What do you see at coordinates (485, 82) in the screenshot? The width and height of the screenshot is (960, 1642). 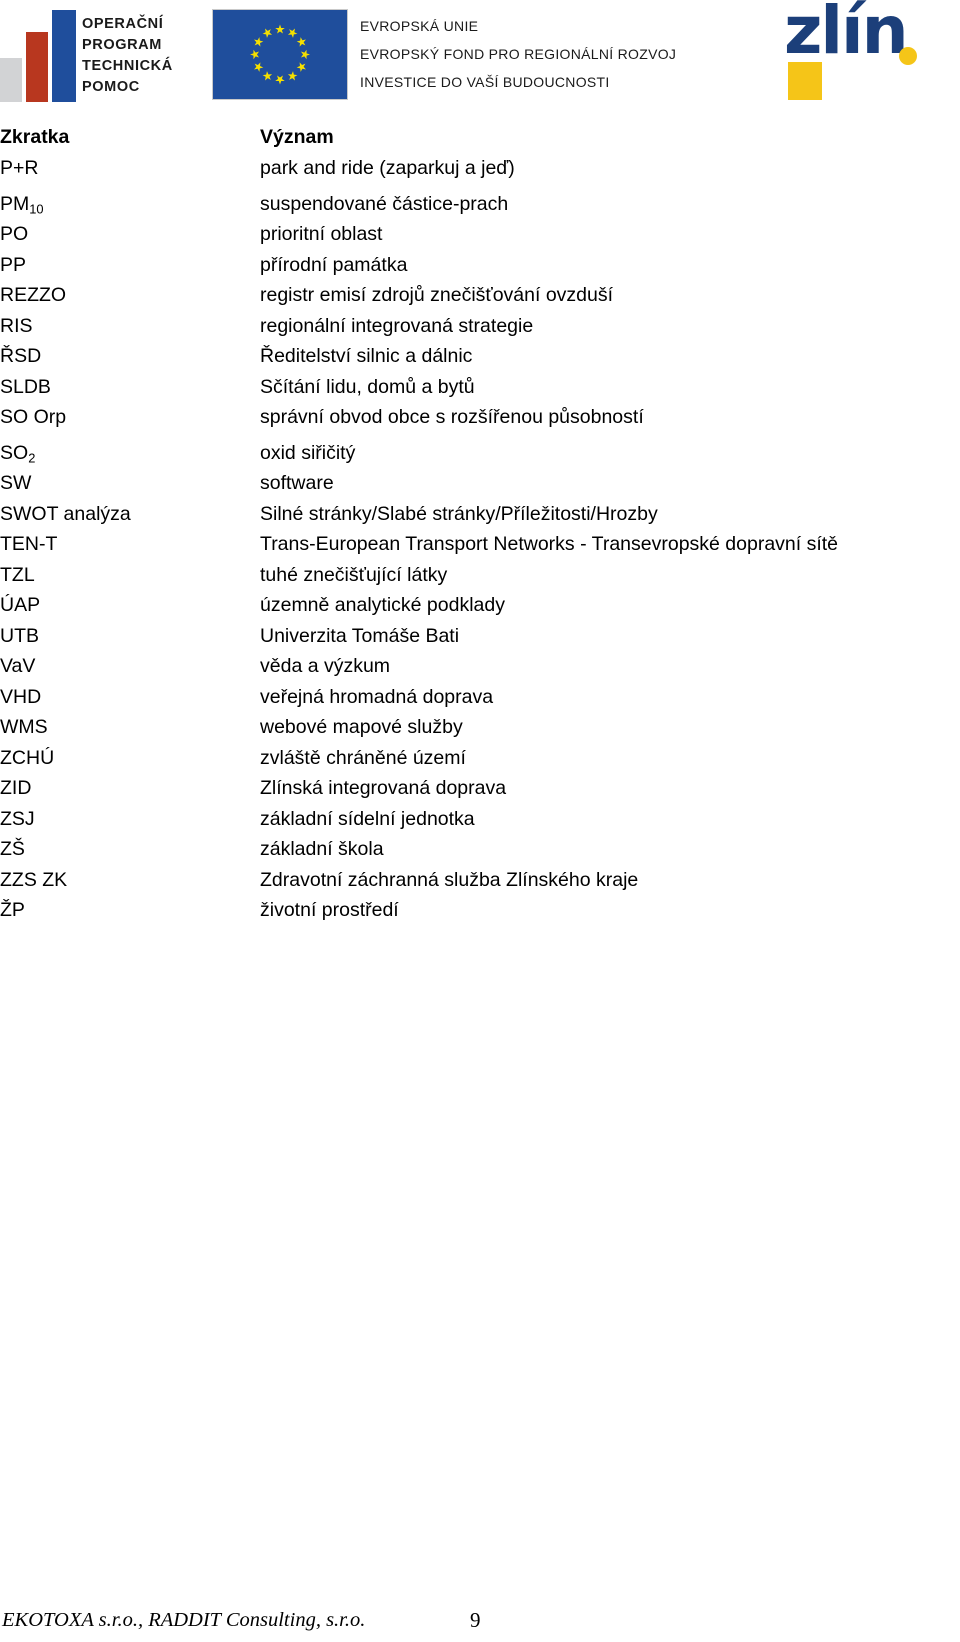 I see `logo-text-line: INVESTICE DO VAŠÍ BUDOUCNOSTI` at bounding box center [485, 82].